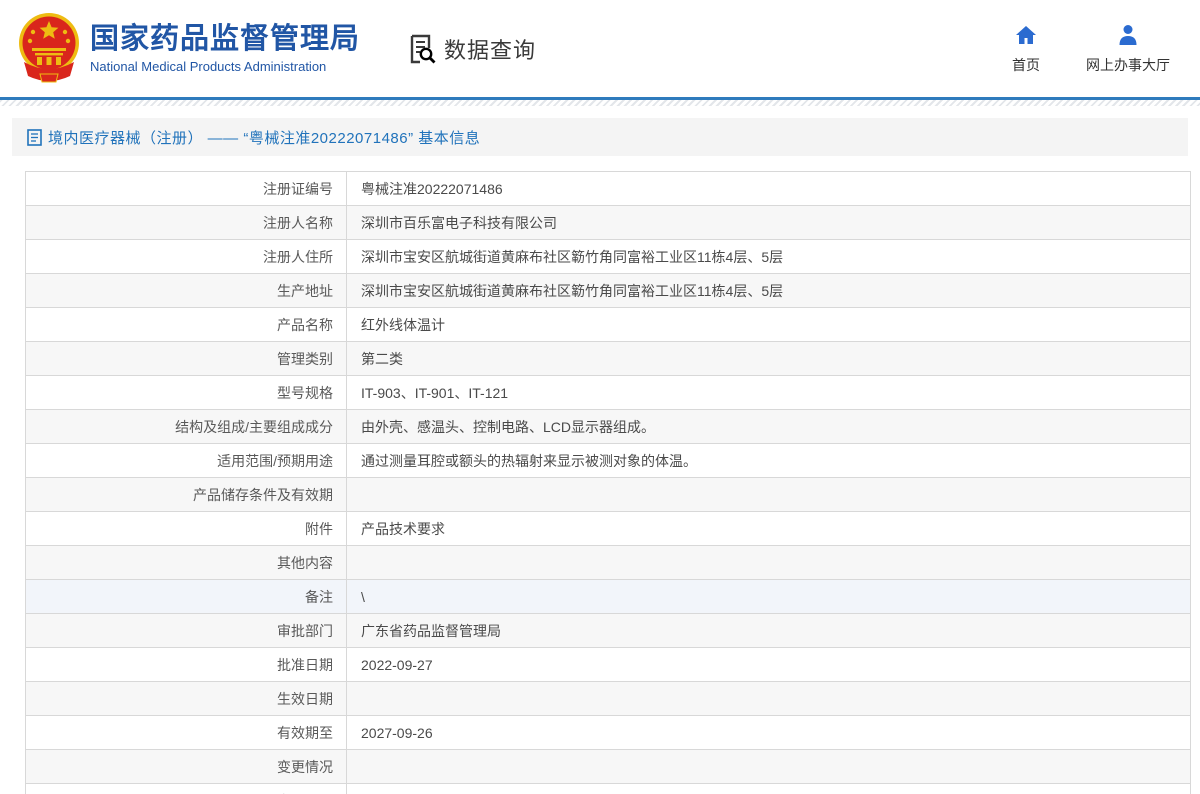 This screenshot has height=794, width=1200. I want to click on row-label: 附件, so click(186, 528).